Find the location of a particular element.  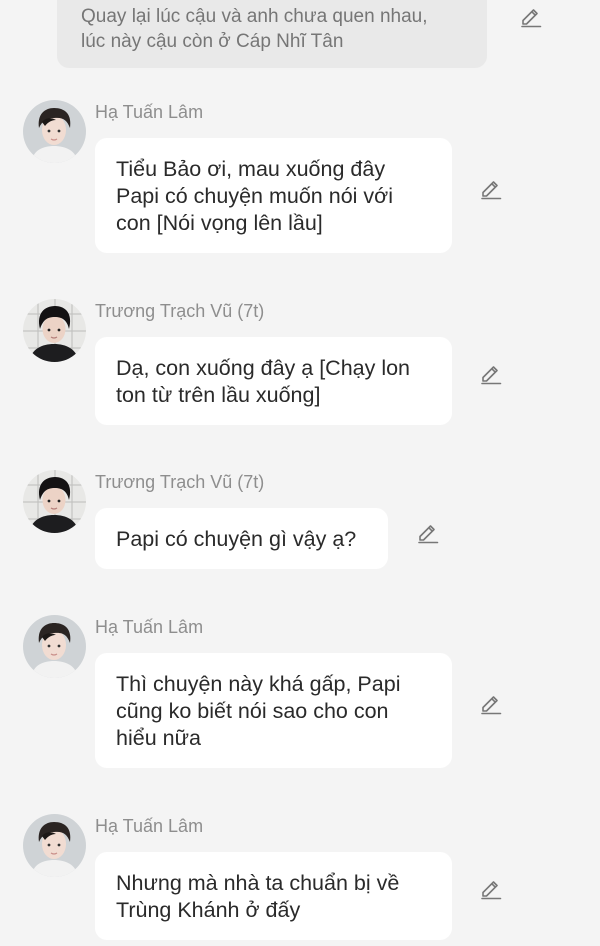

message-line: Papi có chuyện gì vậy ạ? is located at coordinates (236, 539).